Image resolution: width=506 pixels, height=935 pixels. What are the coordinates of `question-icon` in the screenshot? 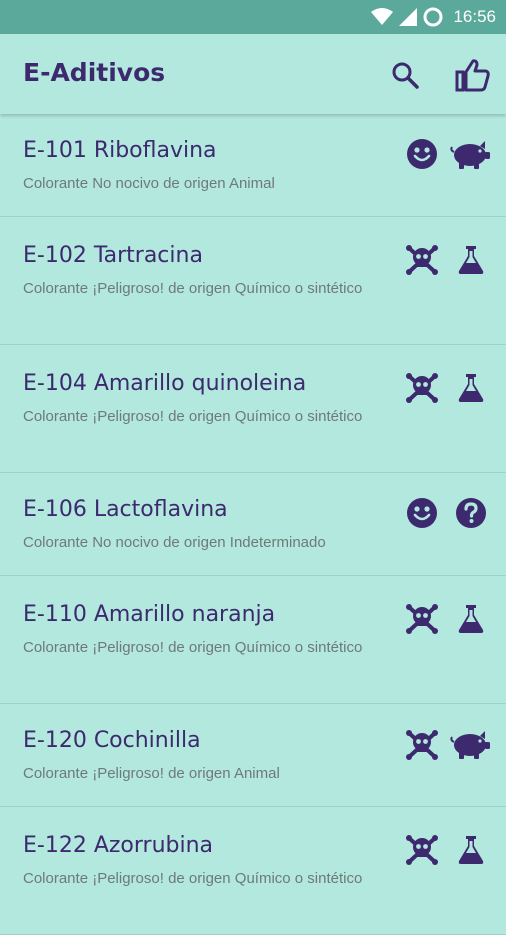 It's located at (475, 513).